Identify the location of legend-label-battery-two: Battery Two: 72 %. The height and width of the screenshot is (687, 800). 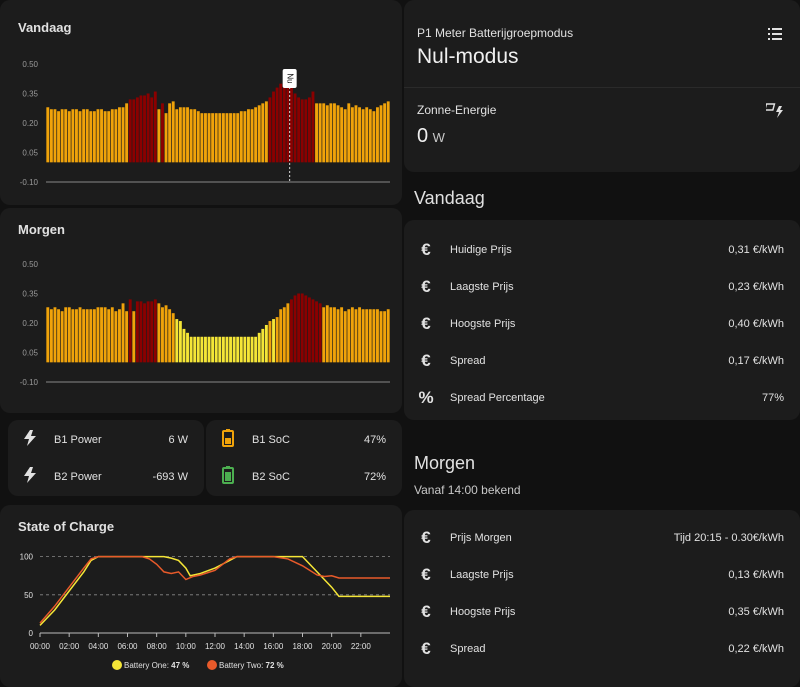
(251, 665).